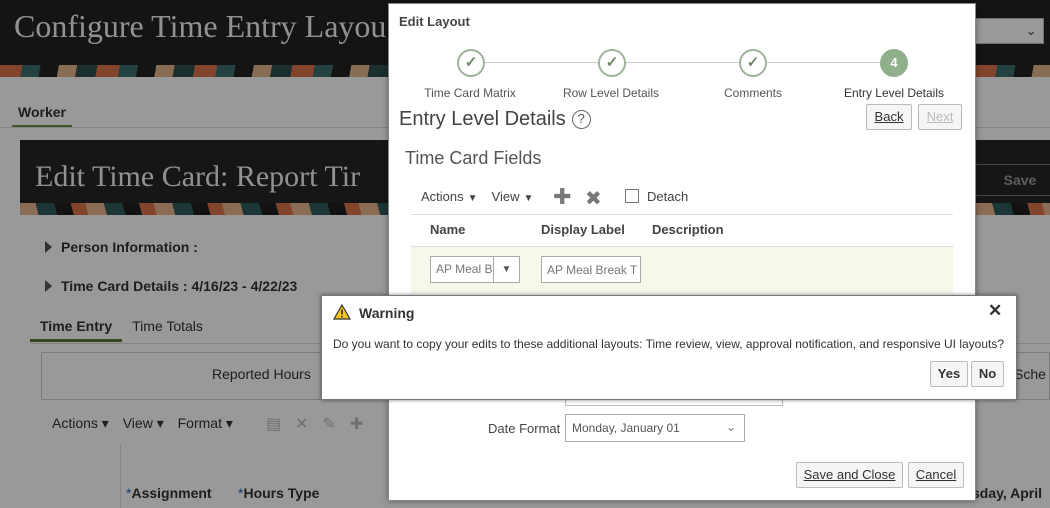  Describe the element at coordinates (342, 312) in the screenshot. I see `warning-icon` at that location.